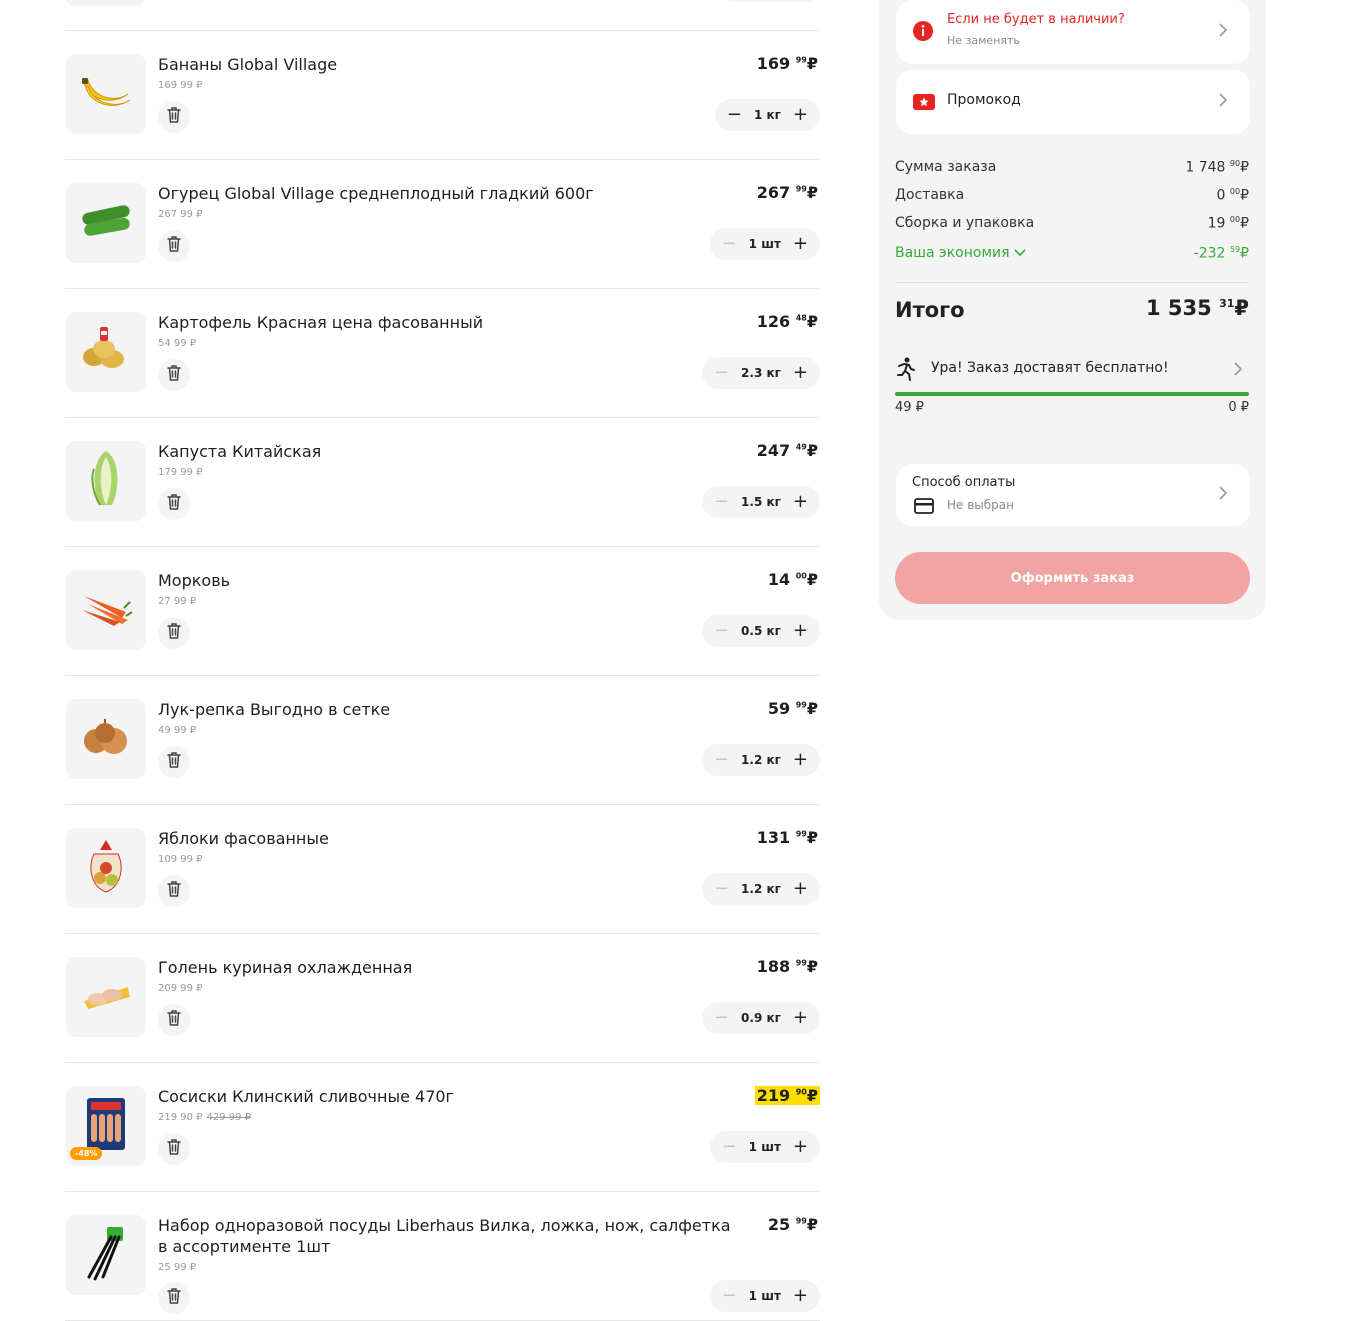 Image resolution: width=1364 pixels, height=1321 pixels. Describe the element at coordinates (448, 1096) in the screenshot. I see `product-title: Сосиски Клинский сливочные 470г` at that location.